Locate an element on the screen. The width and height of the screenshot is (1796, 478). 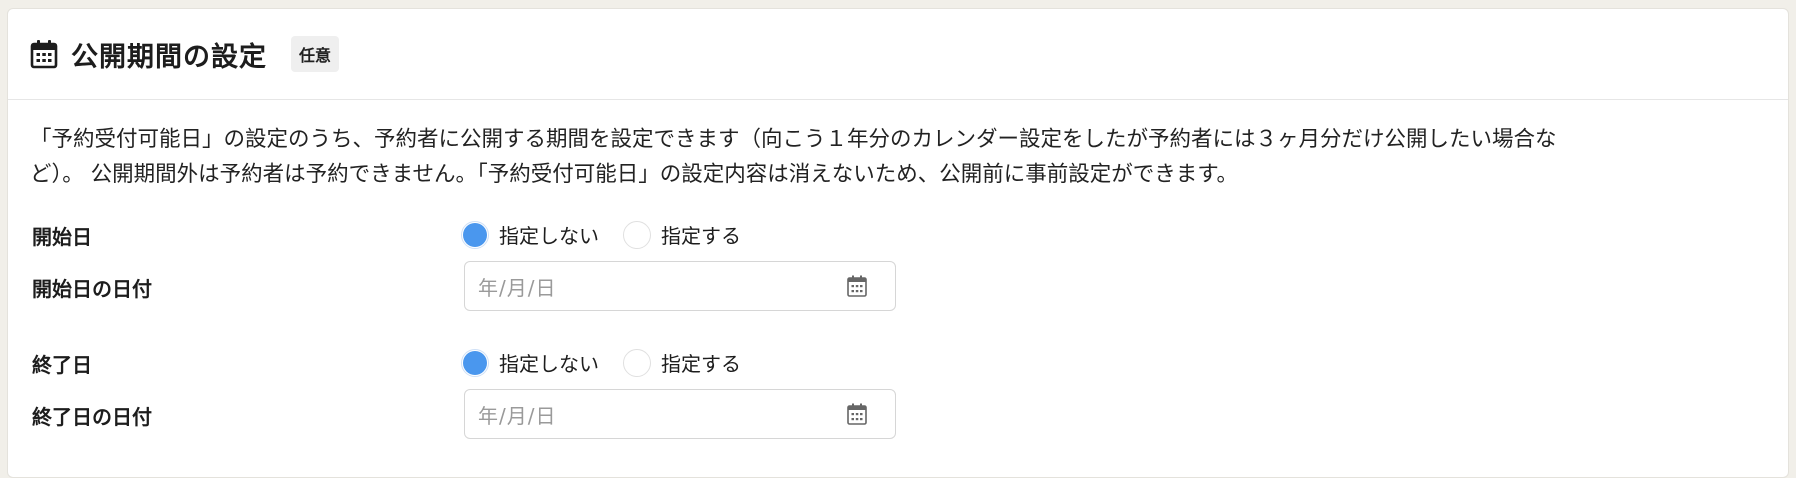
start-option-unspecified-label: 指定しない is located at coordinates (549, 236).